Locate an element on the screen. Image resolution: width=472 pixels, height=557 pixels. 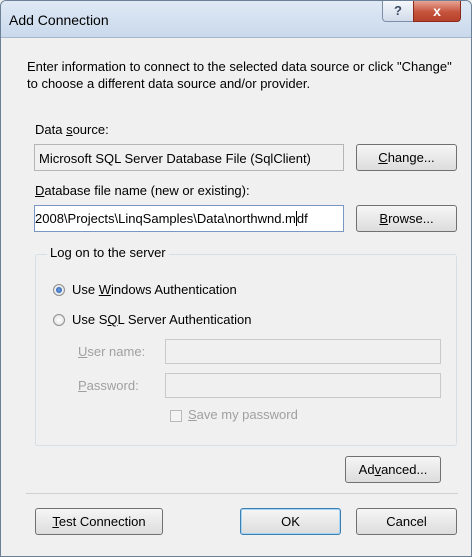
help-button: ? is located at coordinates (398, 11).